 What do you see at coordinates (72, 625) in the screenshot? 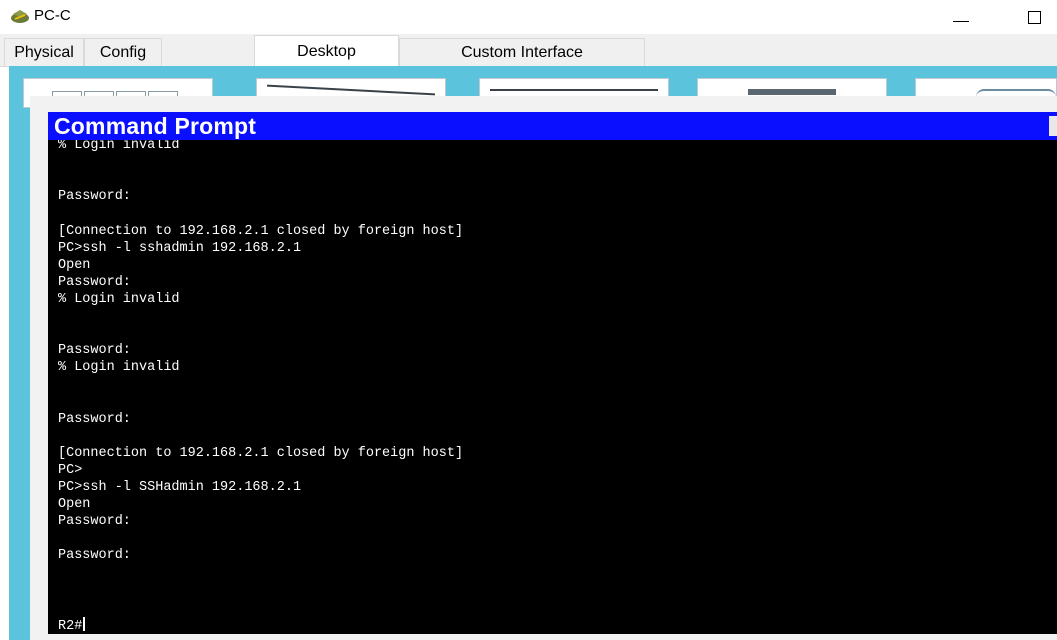
I see `terminal-line: R2#` at bounding box center [72, 625].